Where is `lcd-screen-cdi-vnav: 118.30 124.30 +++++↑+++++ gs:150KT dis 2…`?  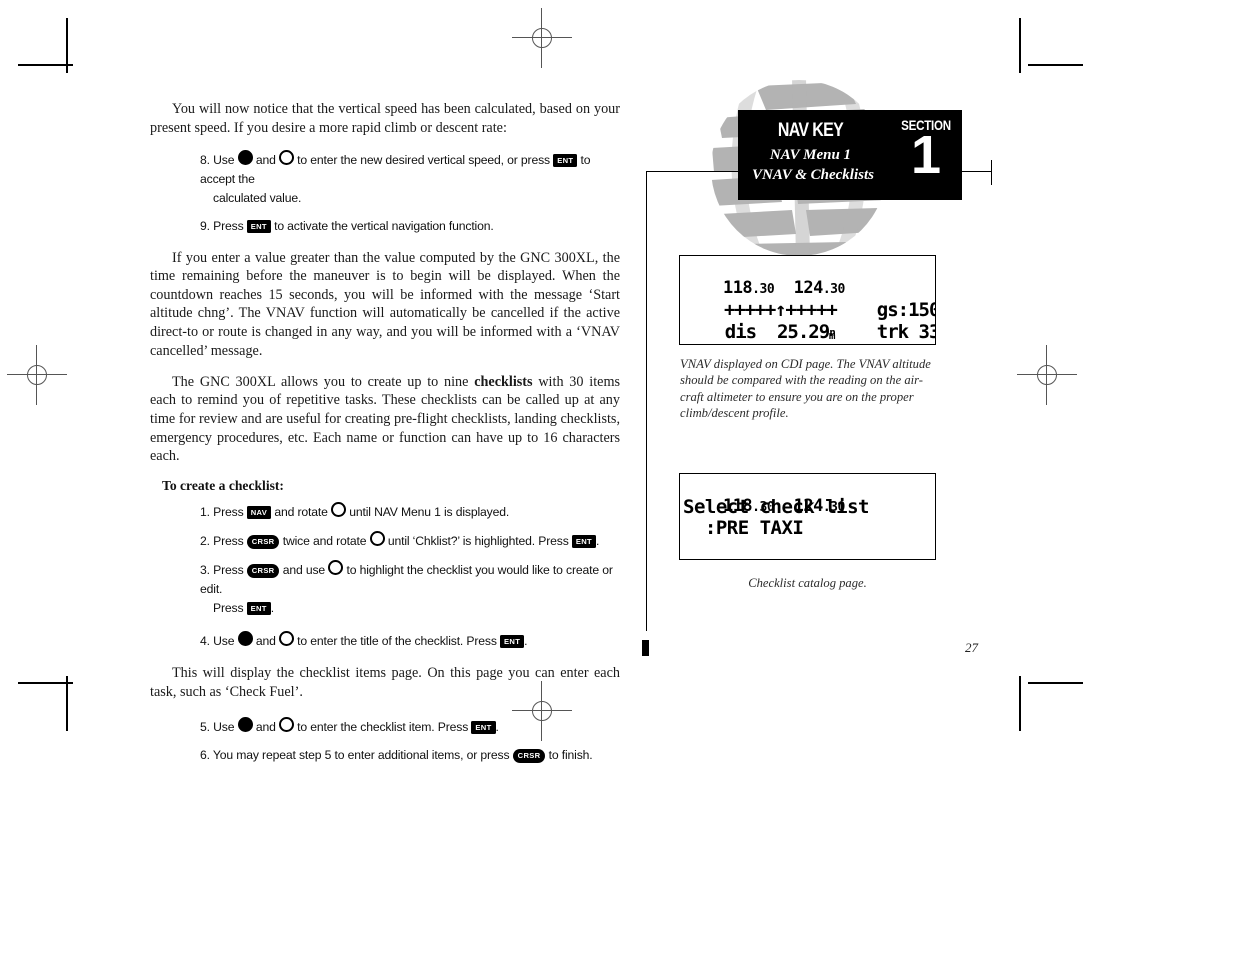 lcd-screen-cdi-vnav: 118.30 124.30 +++++↑+++++ gs:150KT dis 2… is located at coordinates (807, 300).